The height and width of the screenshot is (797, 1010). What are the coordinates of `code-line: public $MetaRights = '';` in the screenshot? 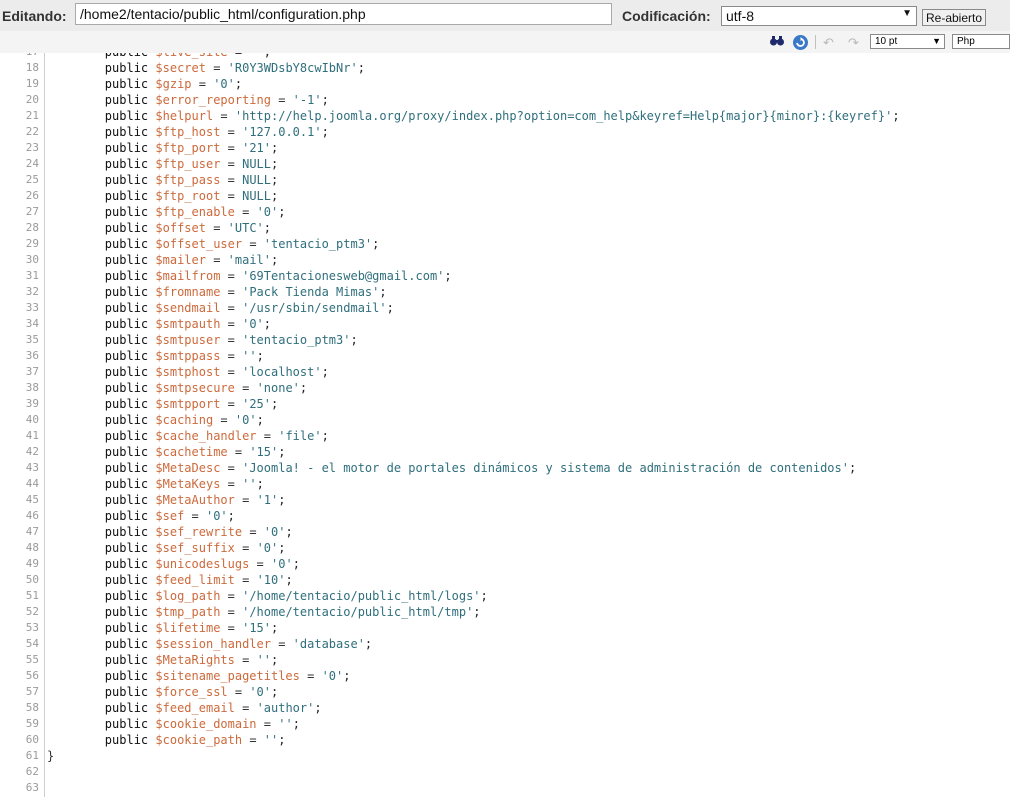 It's located at (528, 660).